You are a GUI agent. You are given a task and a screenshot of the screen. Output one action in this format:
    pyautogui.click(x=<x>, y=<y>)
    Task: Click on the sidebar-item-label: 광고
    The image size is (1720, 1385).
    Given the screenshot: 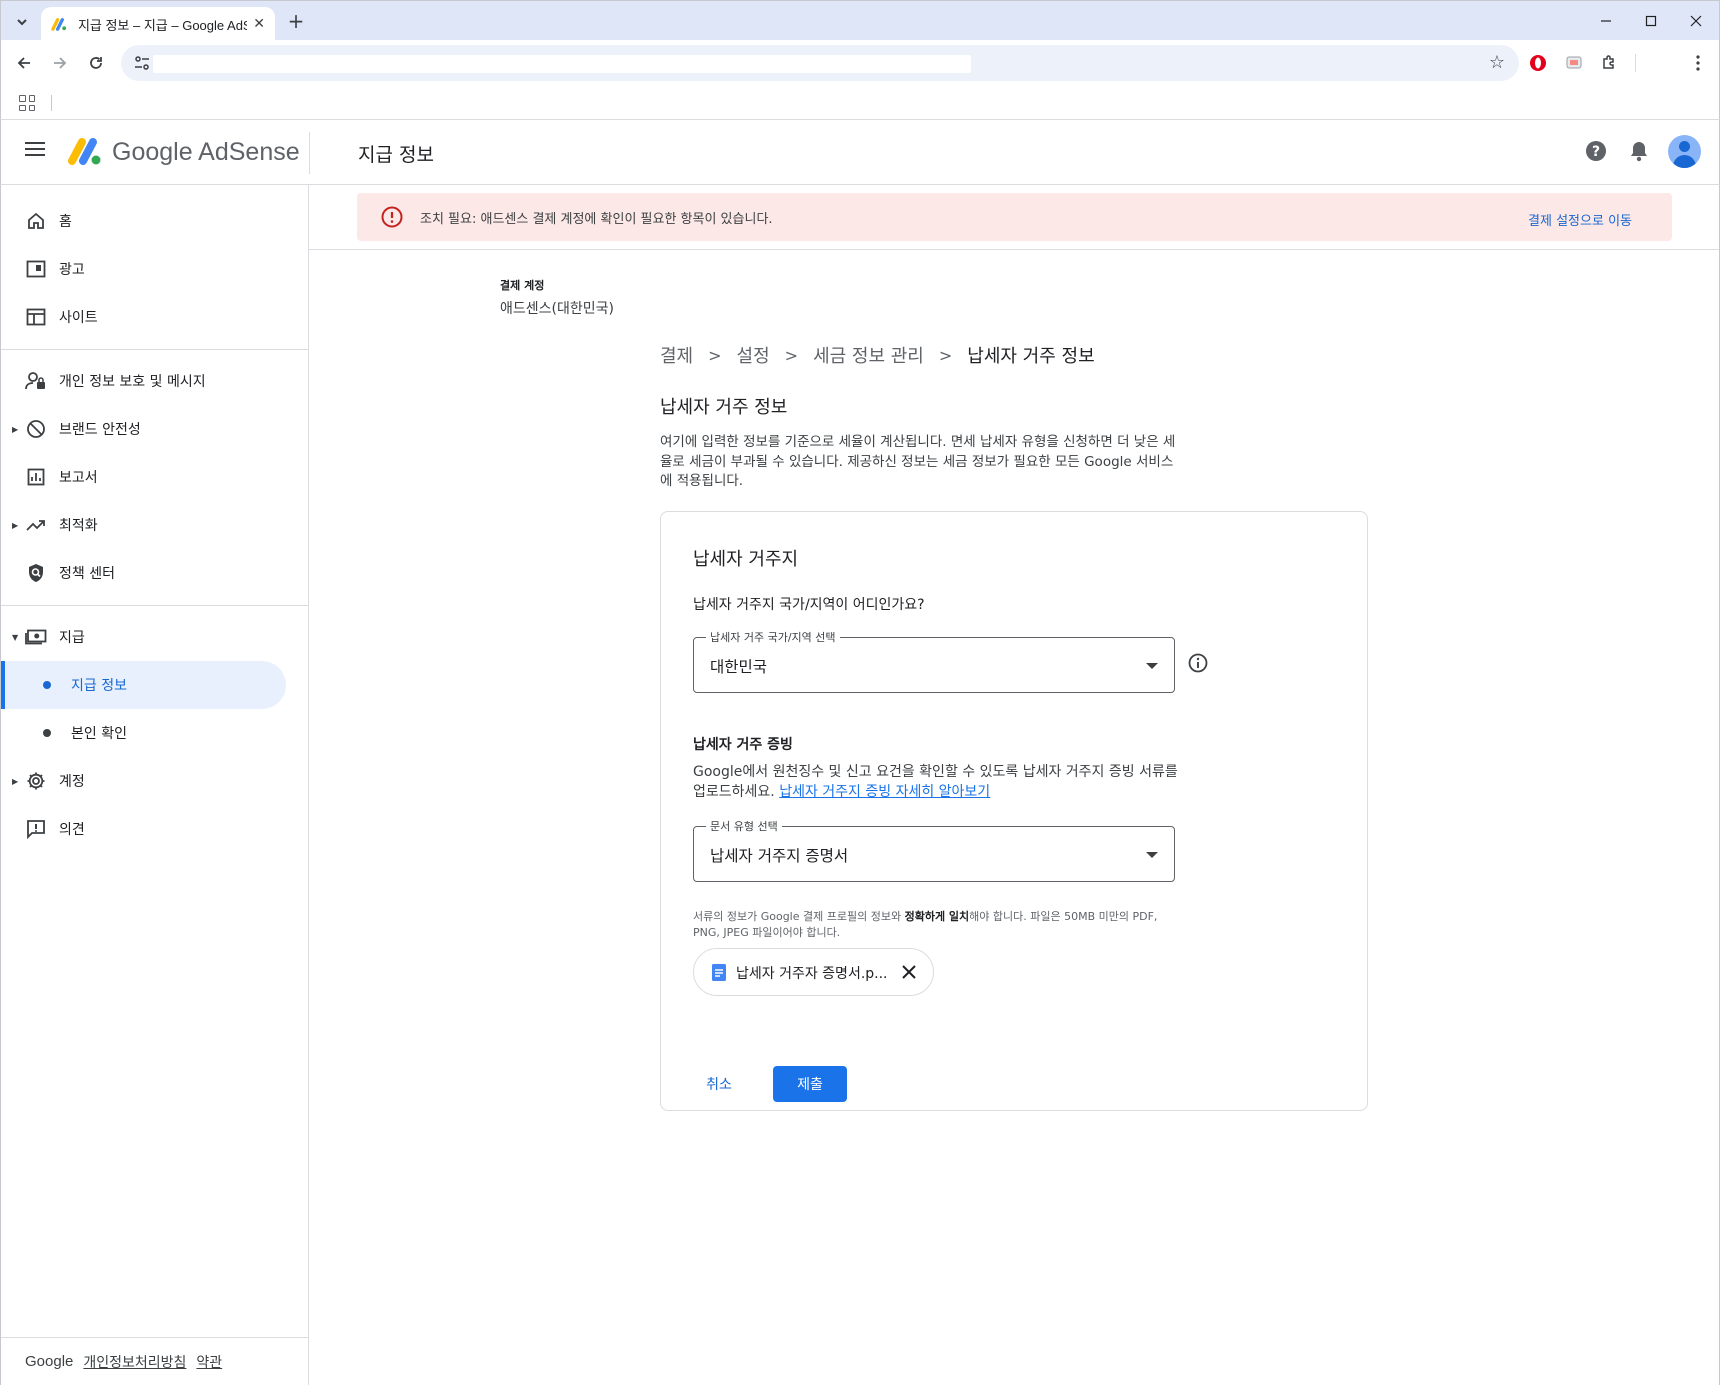 What is the action you would take?
    pyautogui.click(x=72, y=270)
    